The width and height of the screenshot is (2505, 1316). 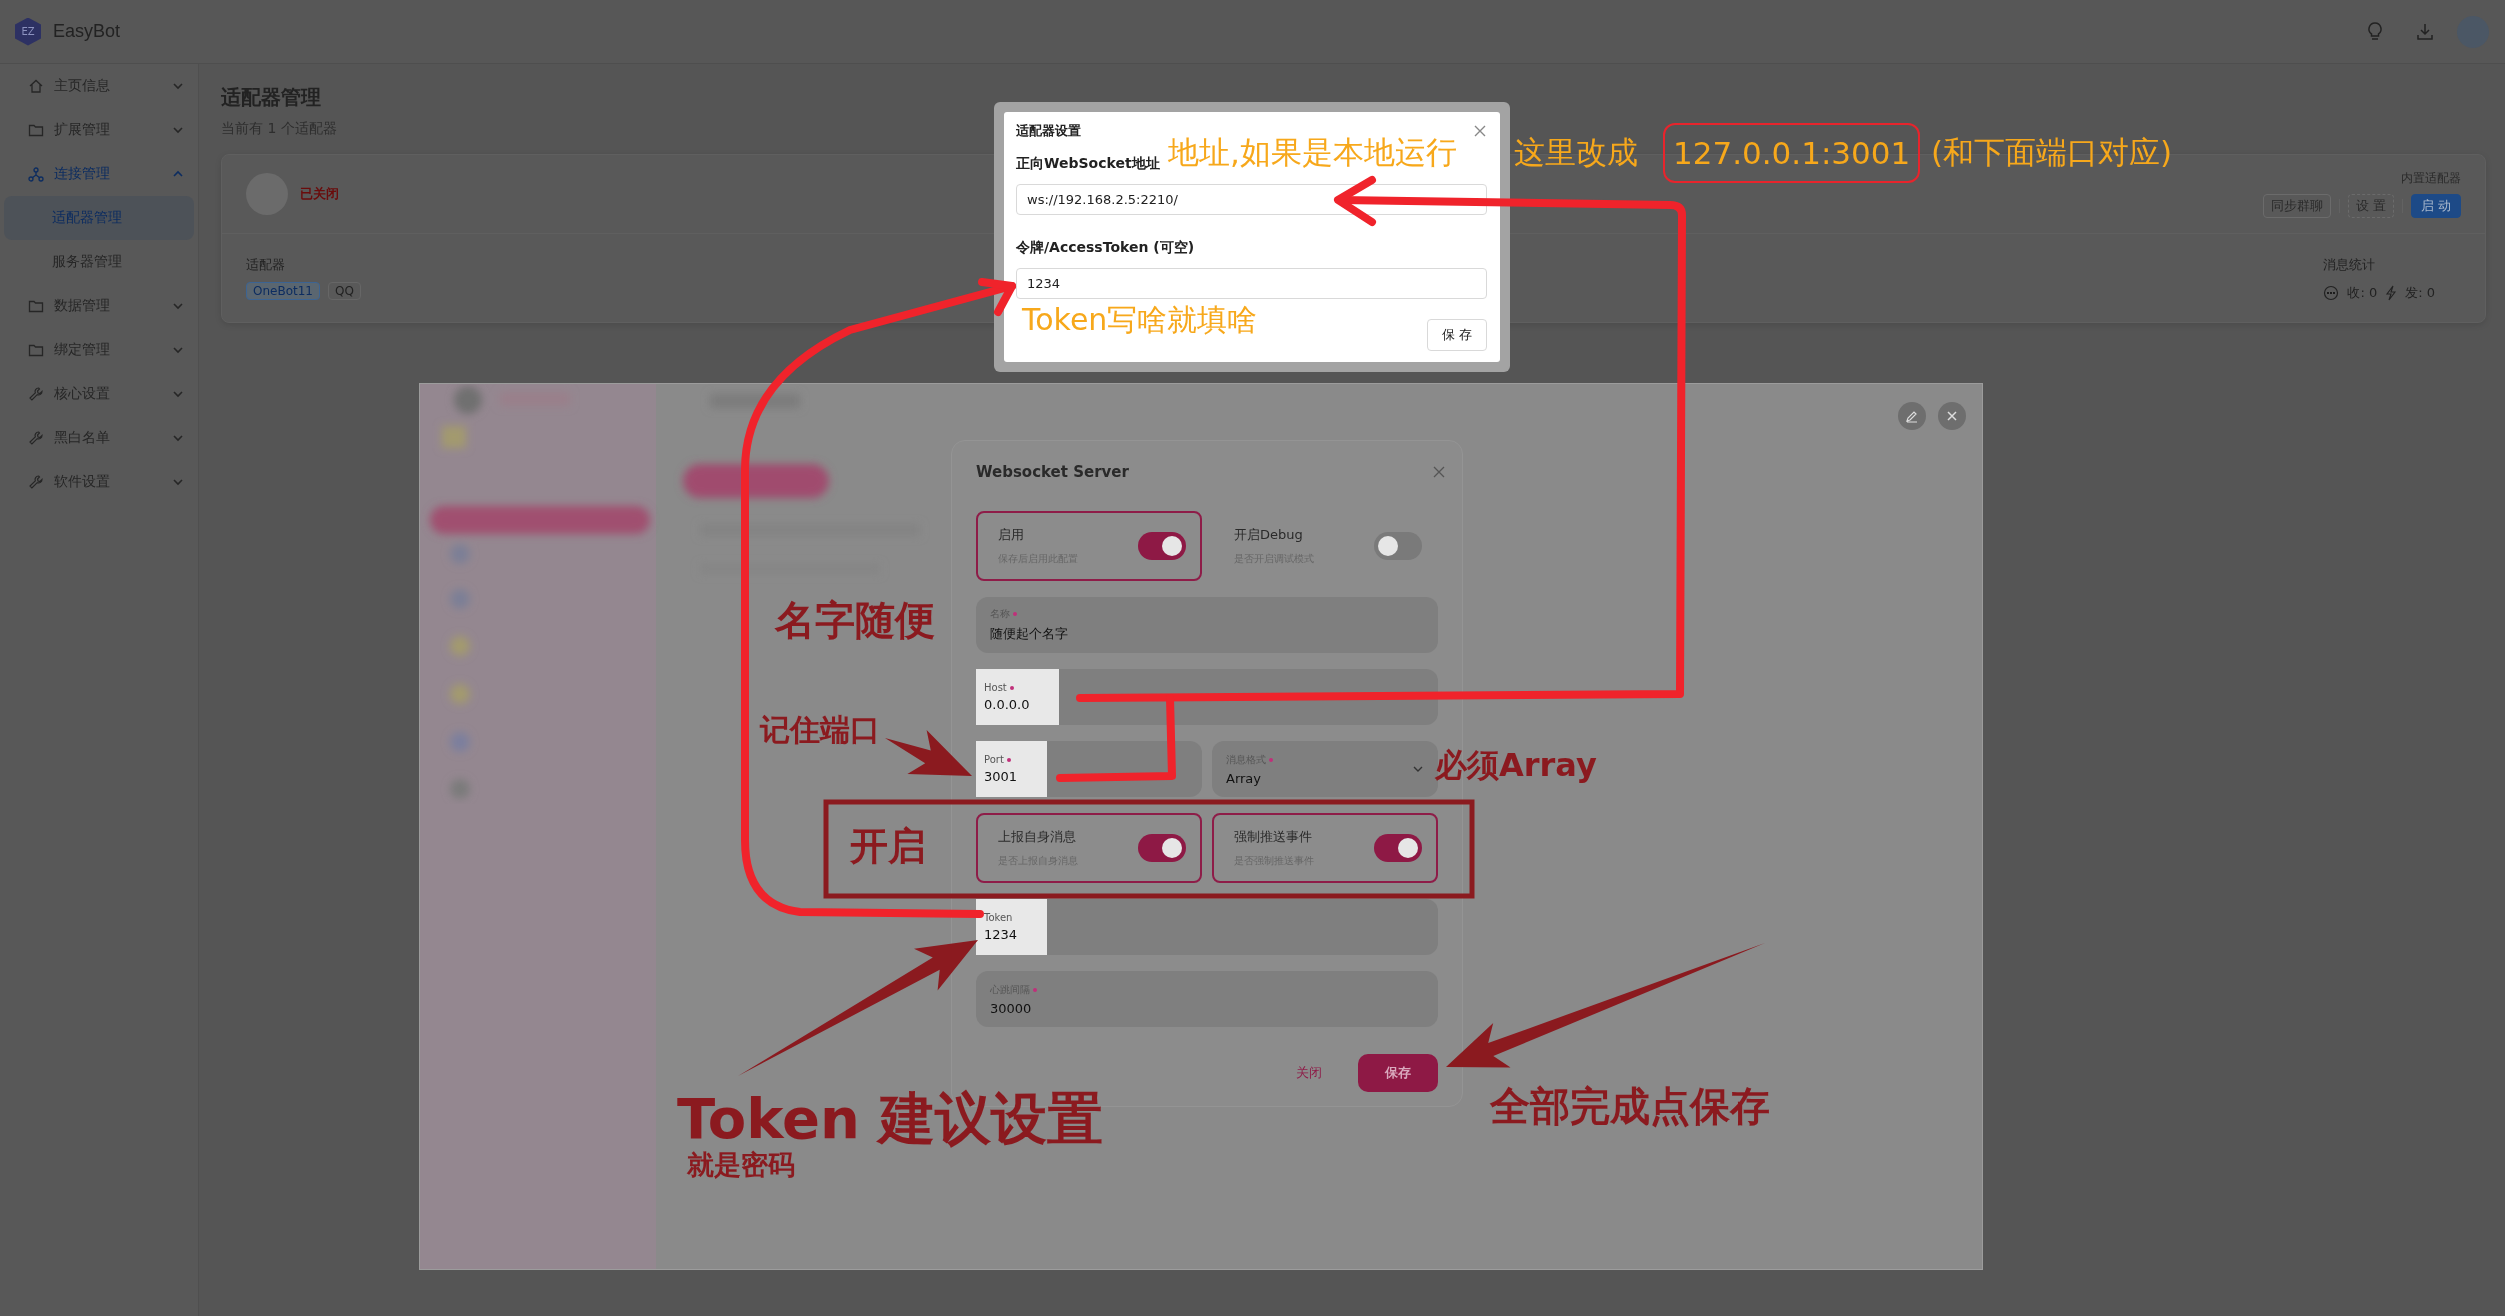 I want to click on pencil-icon, so click(x=1912, y=416).